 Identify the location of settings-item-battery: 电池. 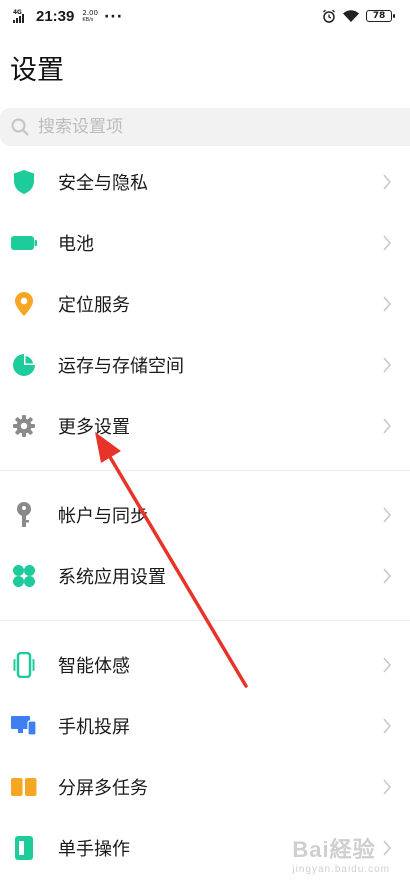
(205, 243).